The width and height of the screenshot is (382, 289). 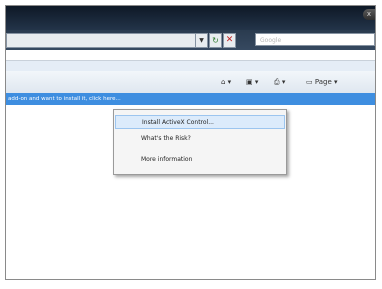 I want to click on address-bar: ▼ ↻ ✕ Google, so click(x=190, y=40).